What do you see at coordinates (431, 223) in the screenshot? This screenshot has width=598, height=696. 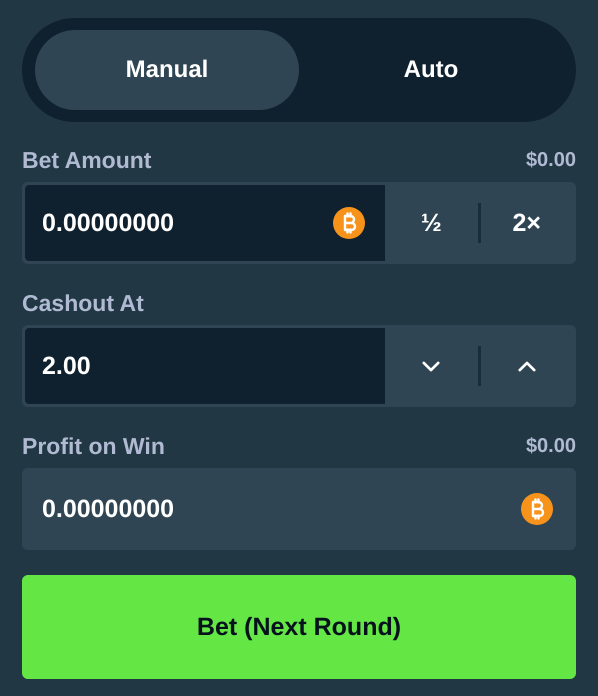 I see `half-button: ½` at bounding box center [431, 223].